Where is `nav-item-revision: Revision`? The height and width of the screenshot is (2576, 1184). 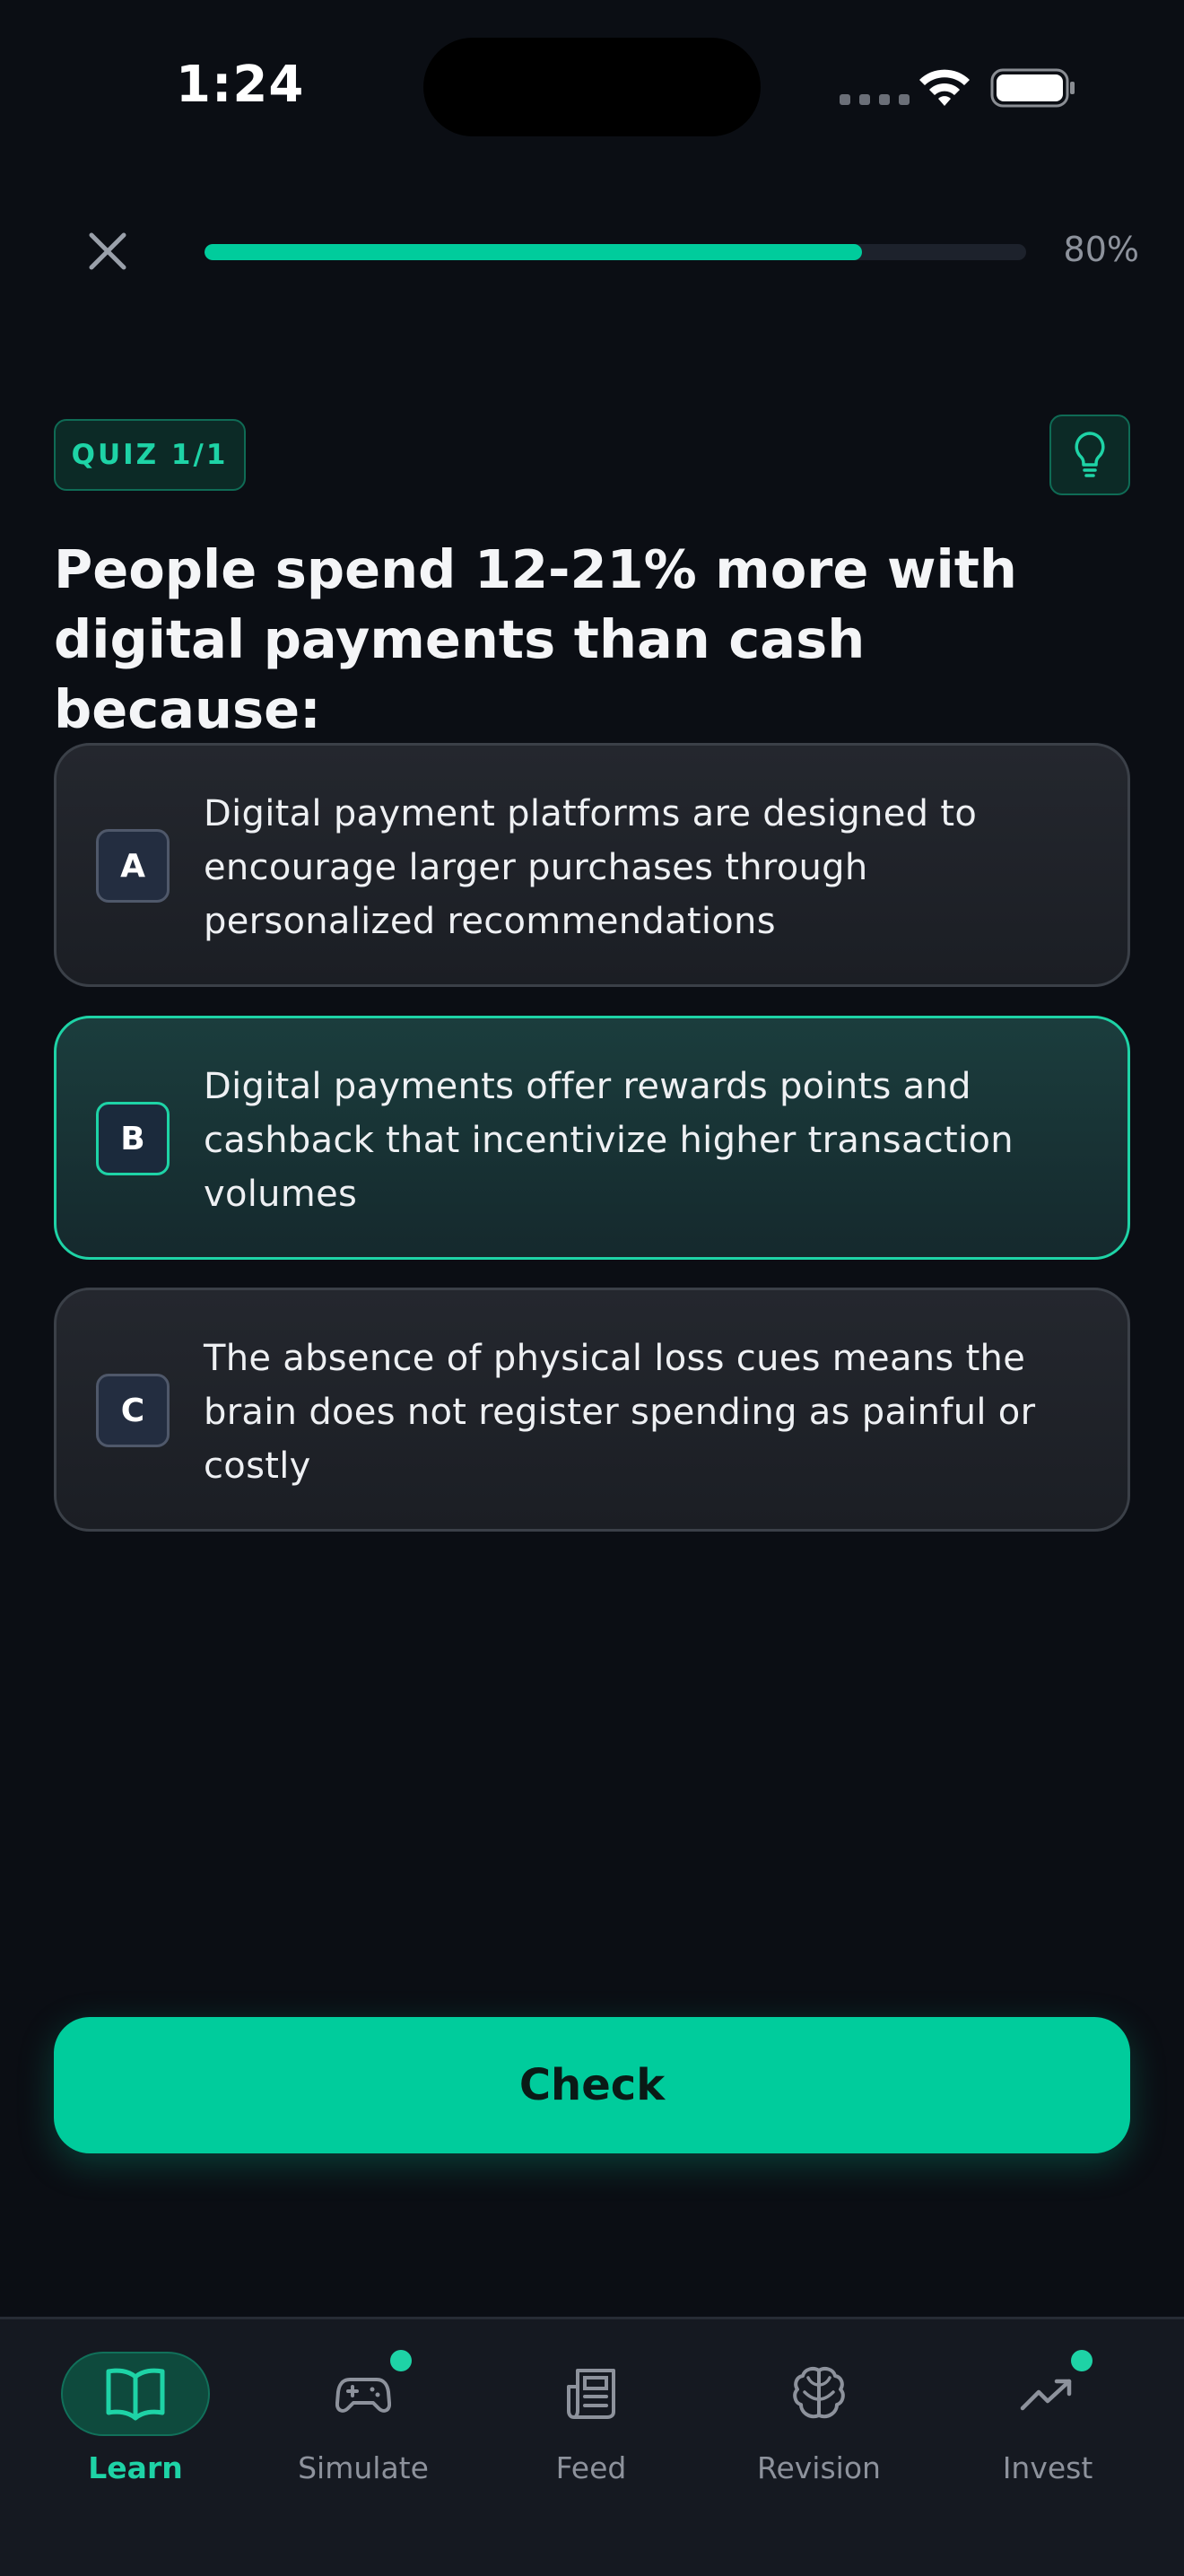 nav-item-revision: Revision is located at coordinates (819, 2425).